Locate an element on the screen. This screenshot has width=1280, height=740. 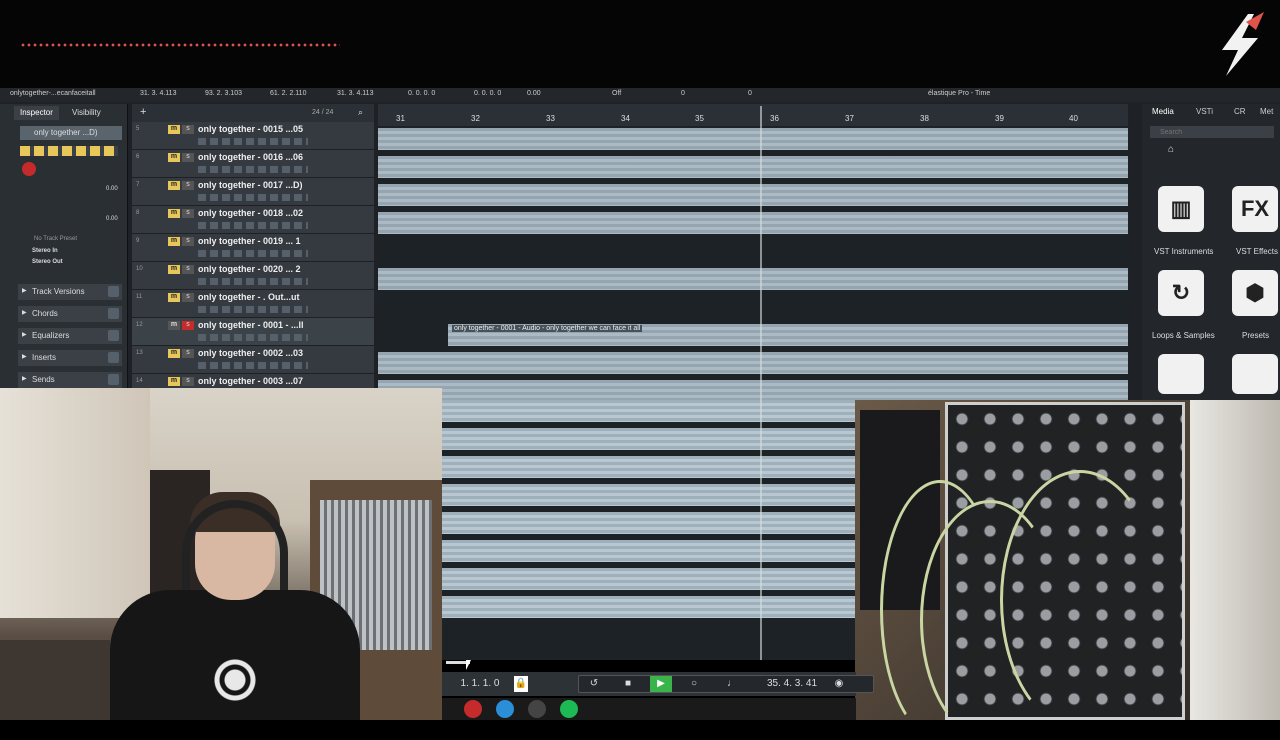
obs-icon is located at coordinates (537, 709).